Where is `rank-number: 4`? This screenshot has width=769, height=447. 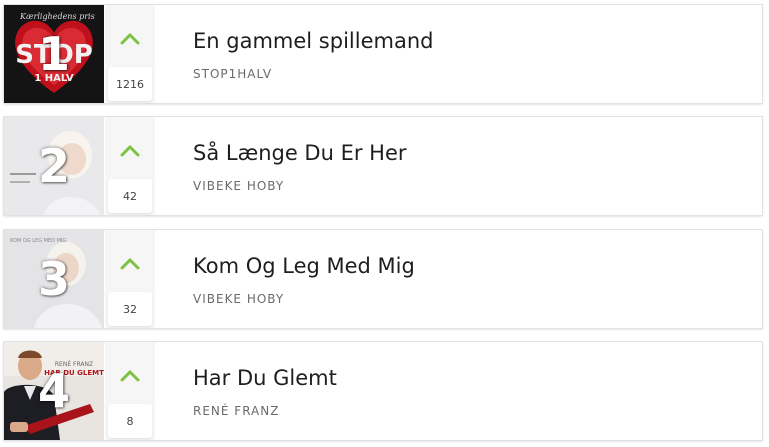
rank-number: 4 is located at coordinates (53, 391).